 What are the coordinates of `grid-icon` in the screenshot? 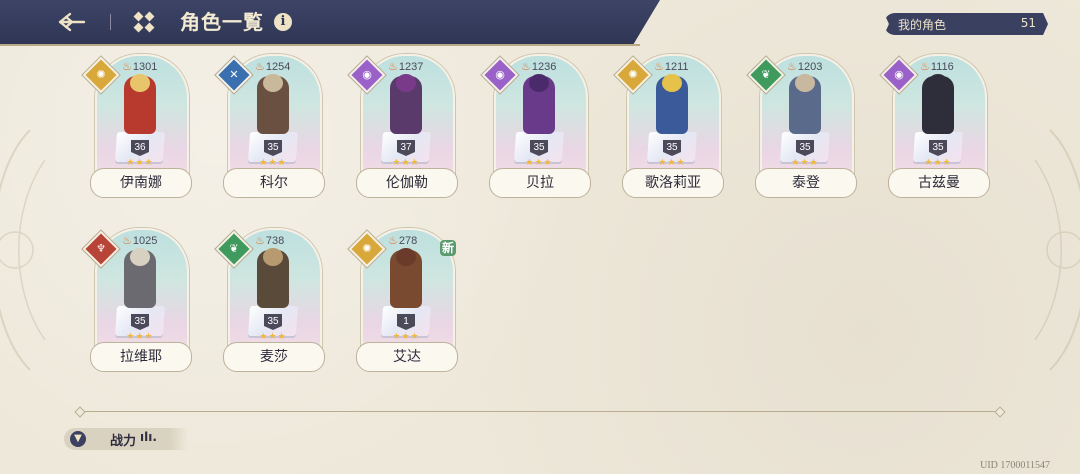 It's located at (144, 22).